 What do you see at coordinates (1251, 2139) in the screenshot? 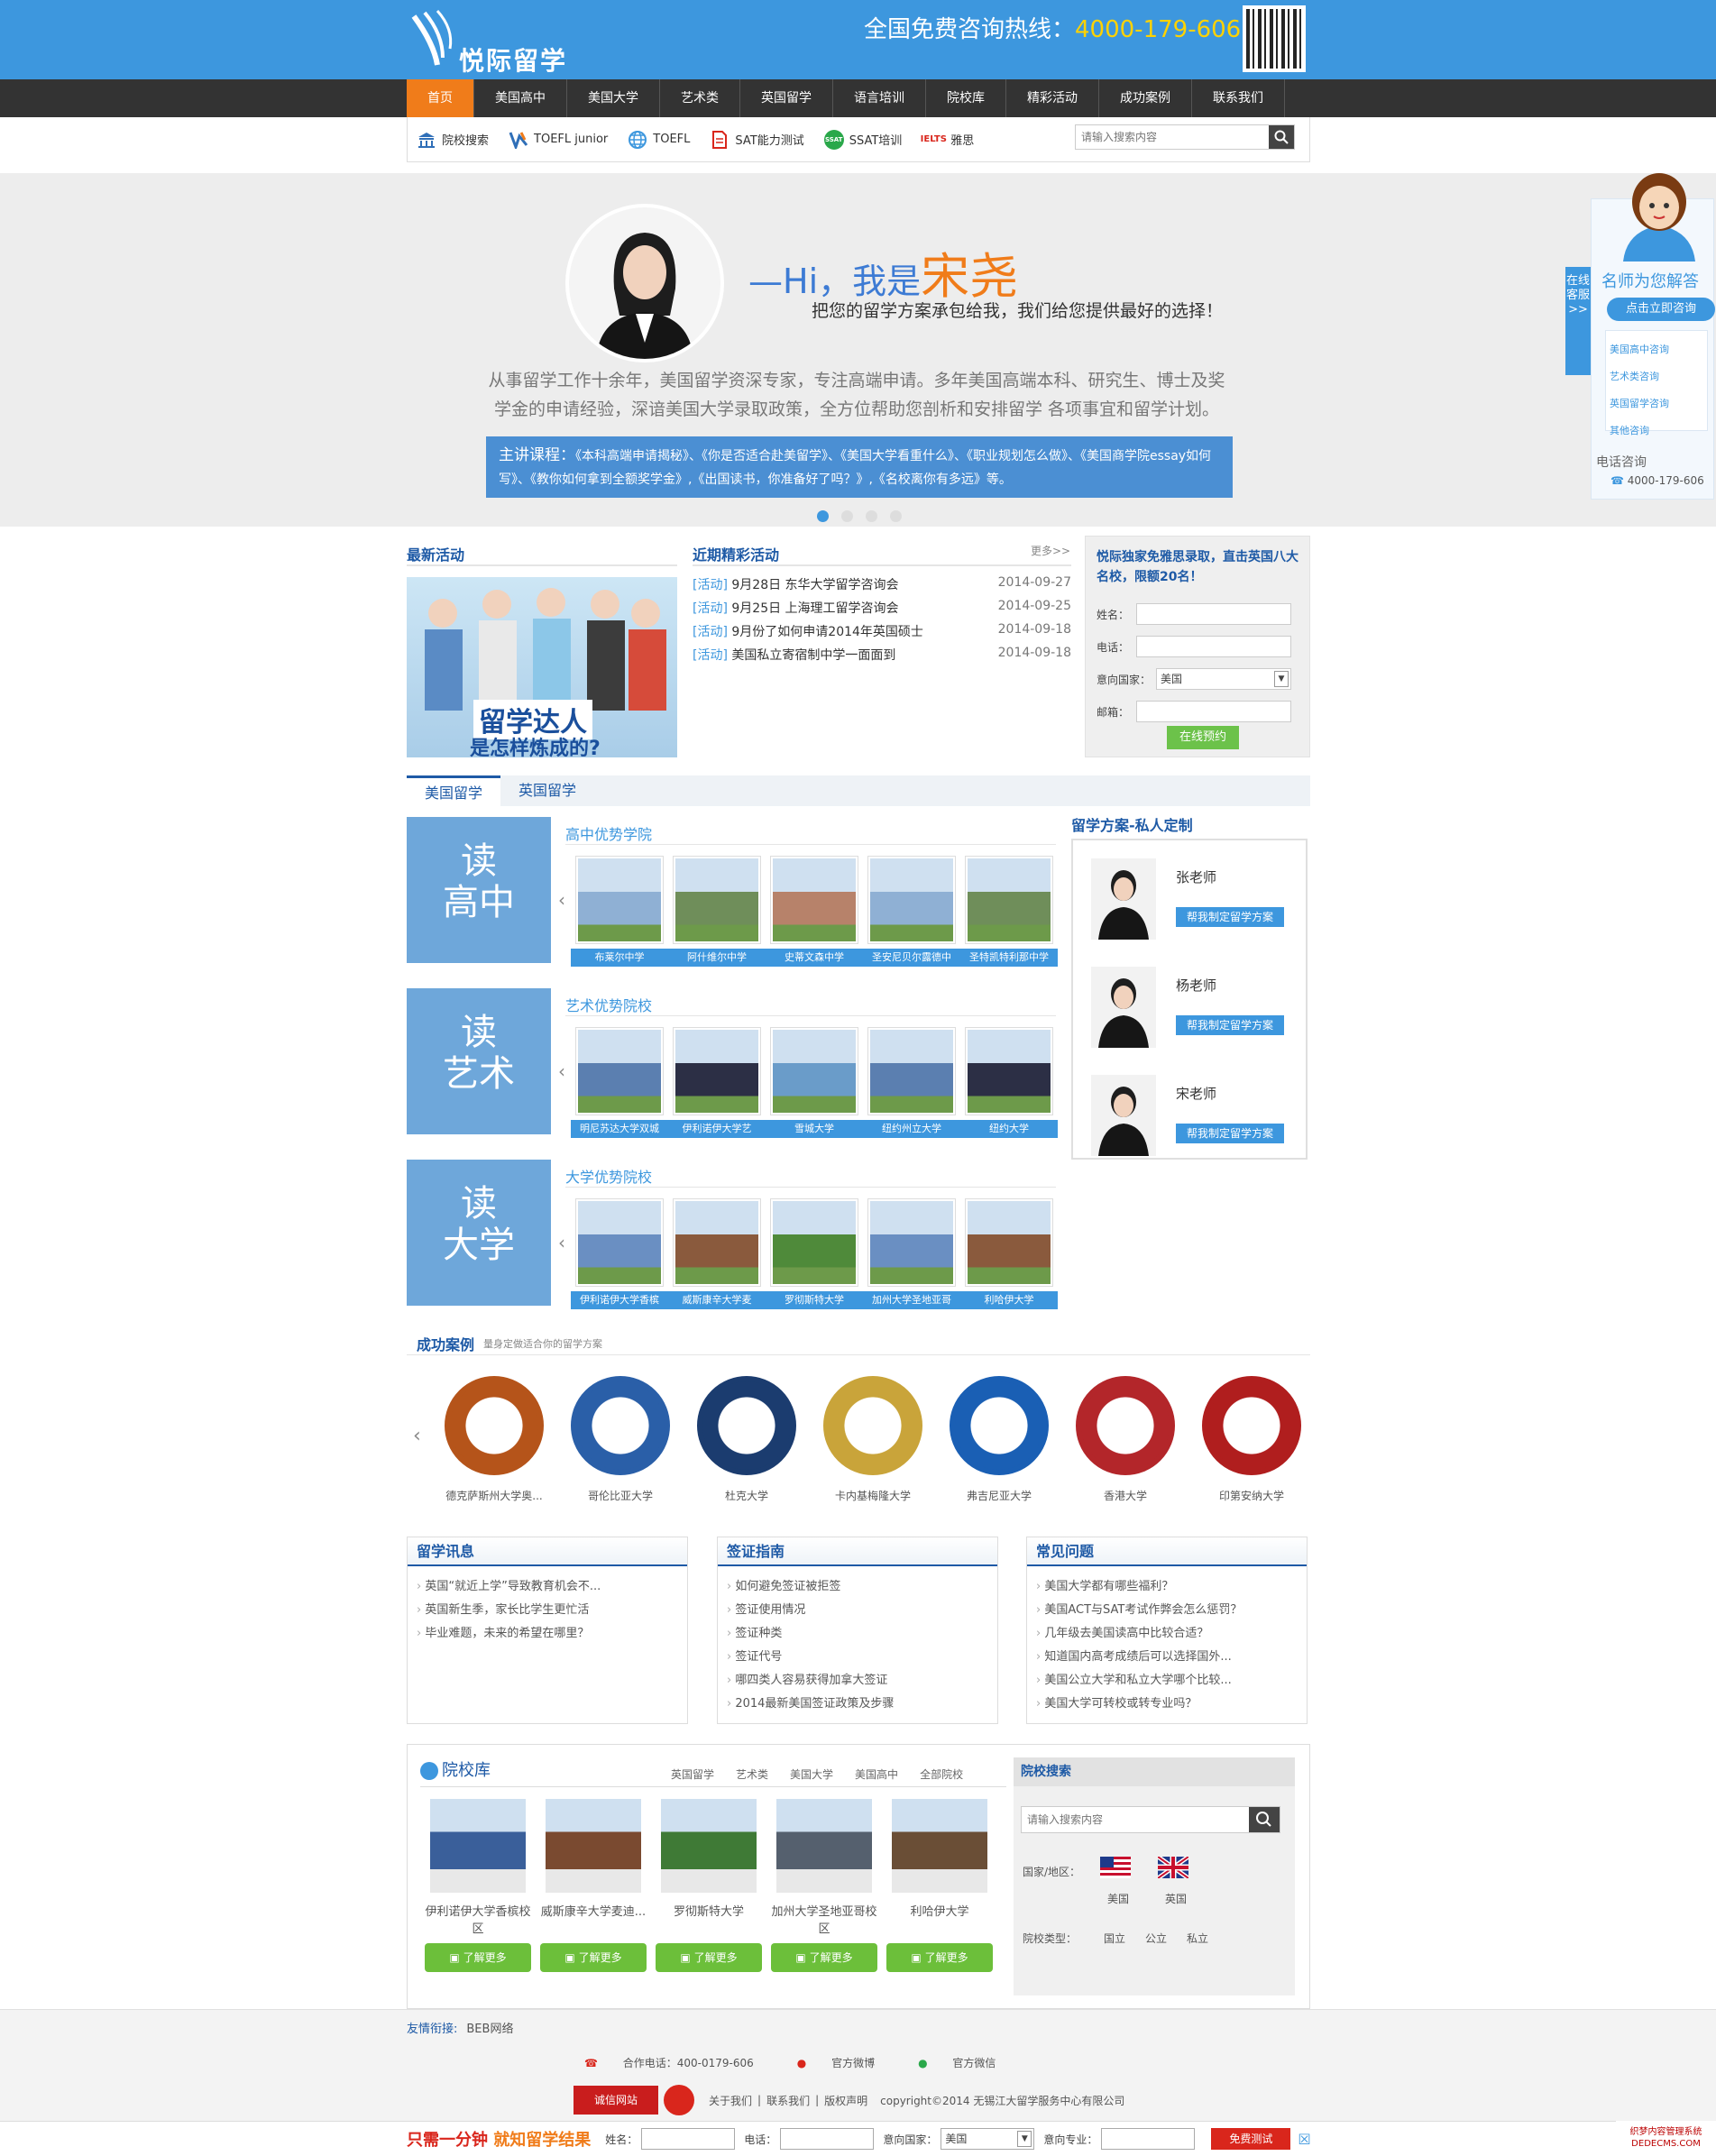
I see `free-test-button: 免费测试` at bounding box center [1251, 2139].